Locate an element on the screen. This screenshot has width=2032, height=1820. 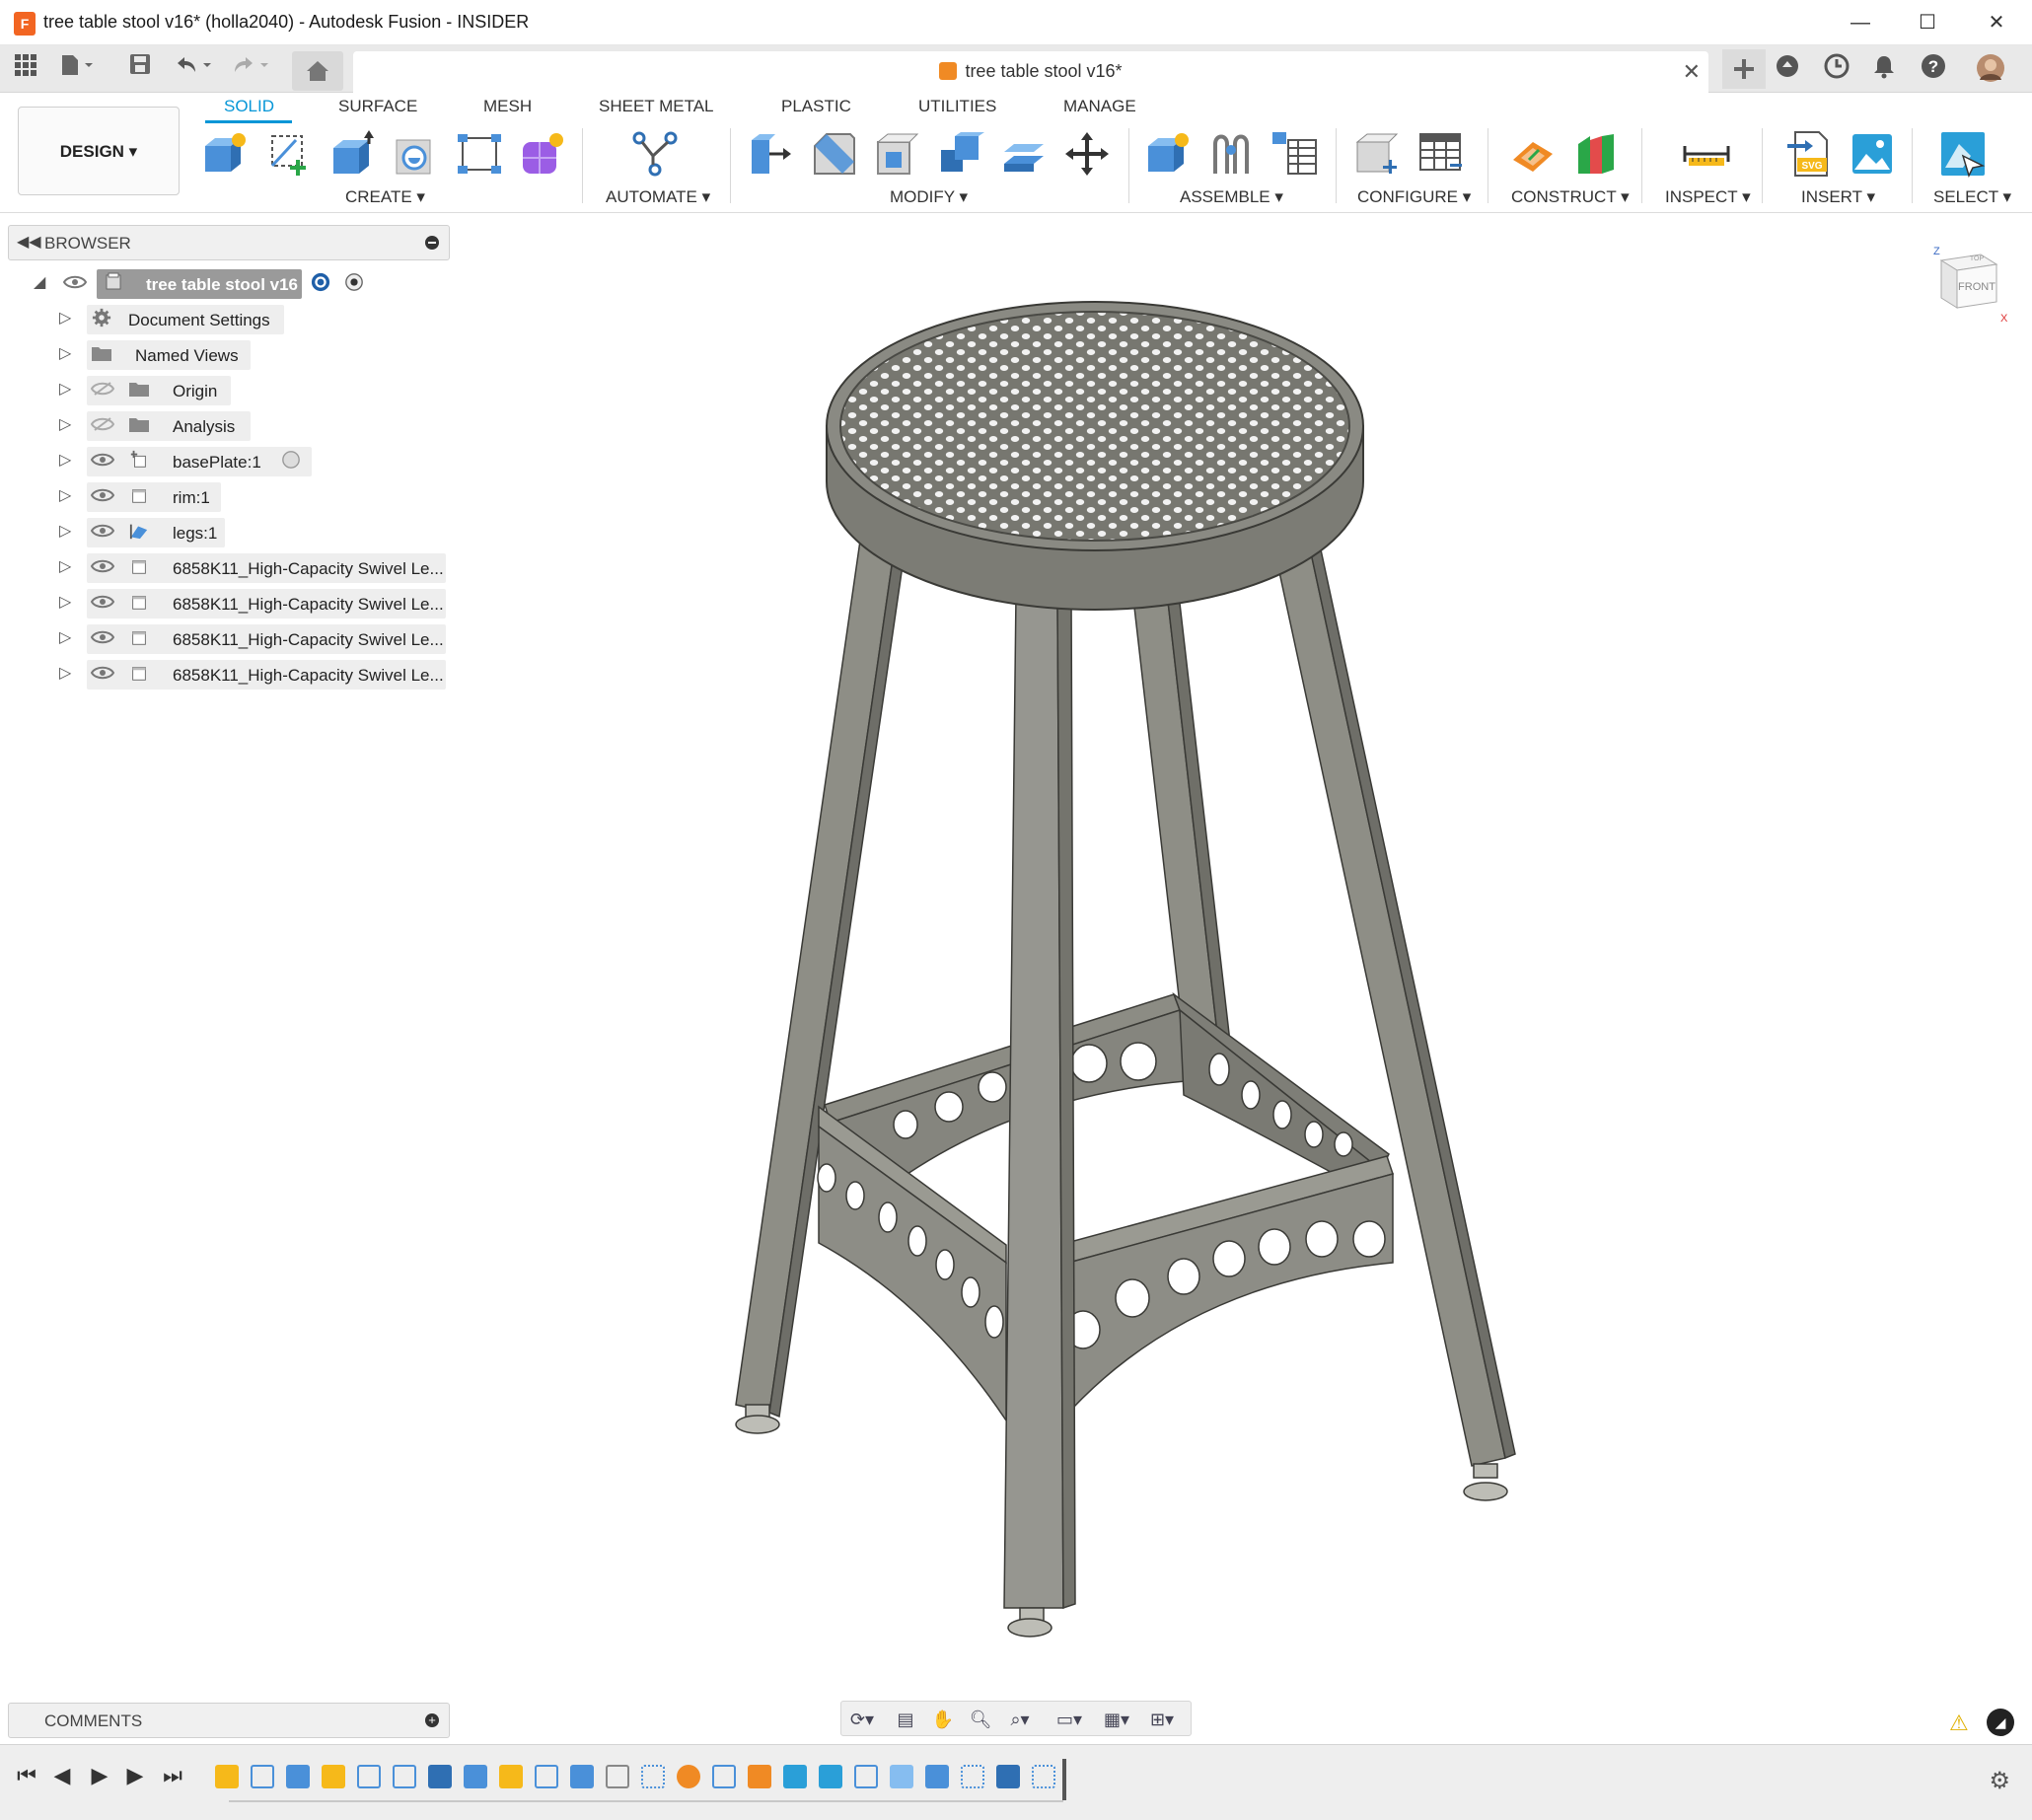
grid-settings-icon: ▦▾ is located at coordinates (1116, 1719).